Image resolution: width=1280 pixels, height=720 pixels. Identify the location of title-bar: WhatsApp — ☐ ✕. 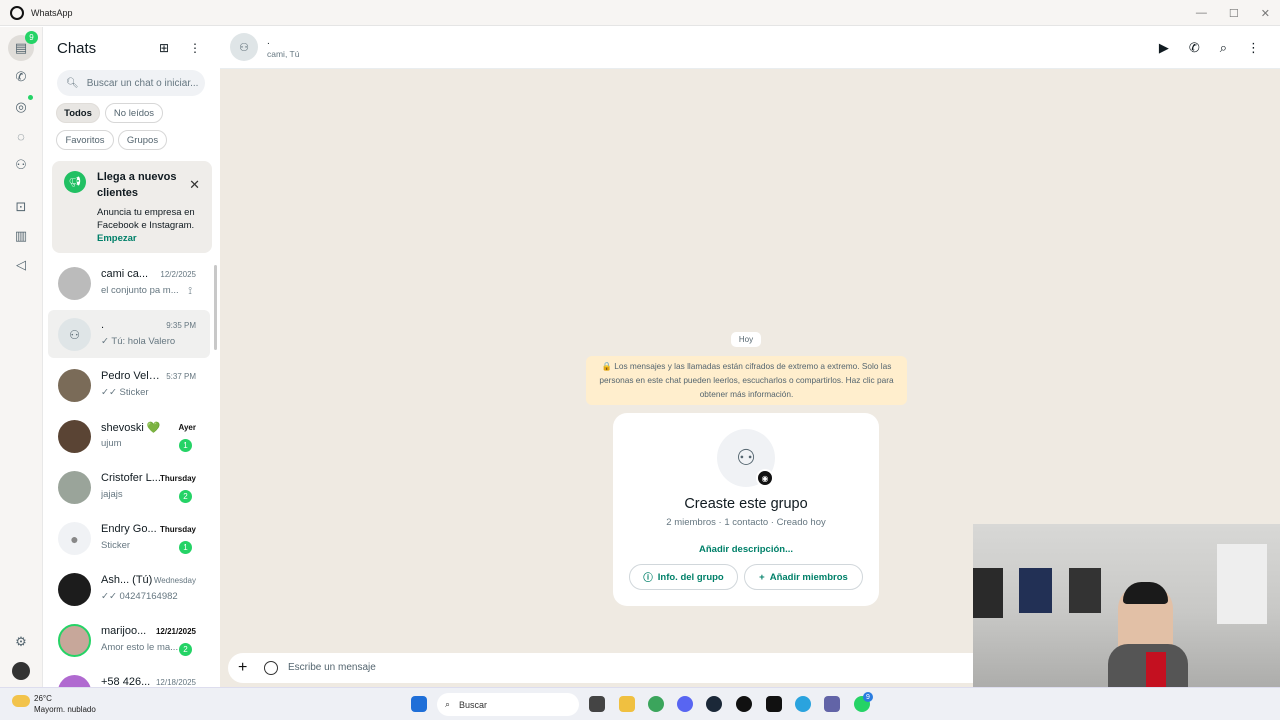
(640, 13).